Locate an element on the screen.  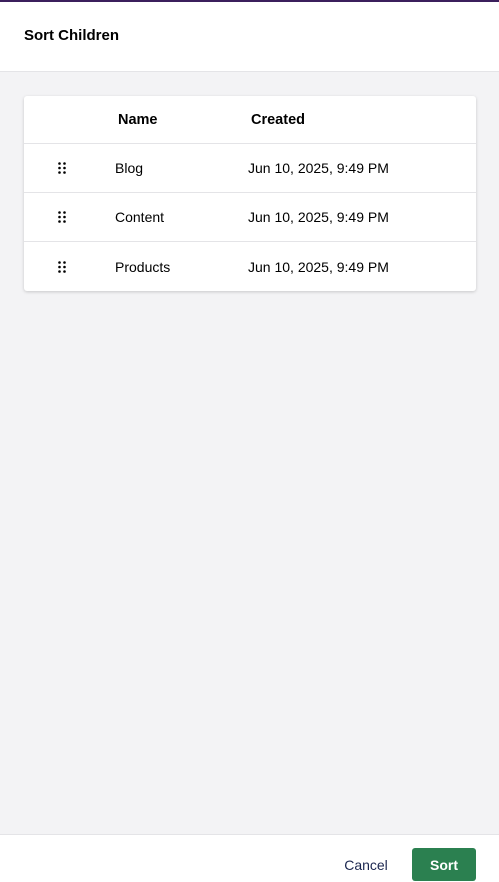
table-row: Products Jun 10, 2025, 9:49 PM is located at coordinates (250, 266).